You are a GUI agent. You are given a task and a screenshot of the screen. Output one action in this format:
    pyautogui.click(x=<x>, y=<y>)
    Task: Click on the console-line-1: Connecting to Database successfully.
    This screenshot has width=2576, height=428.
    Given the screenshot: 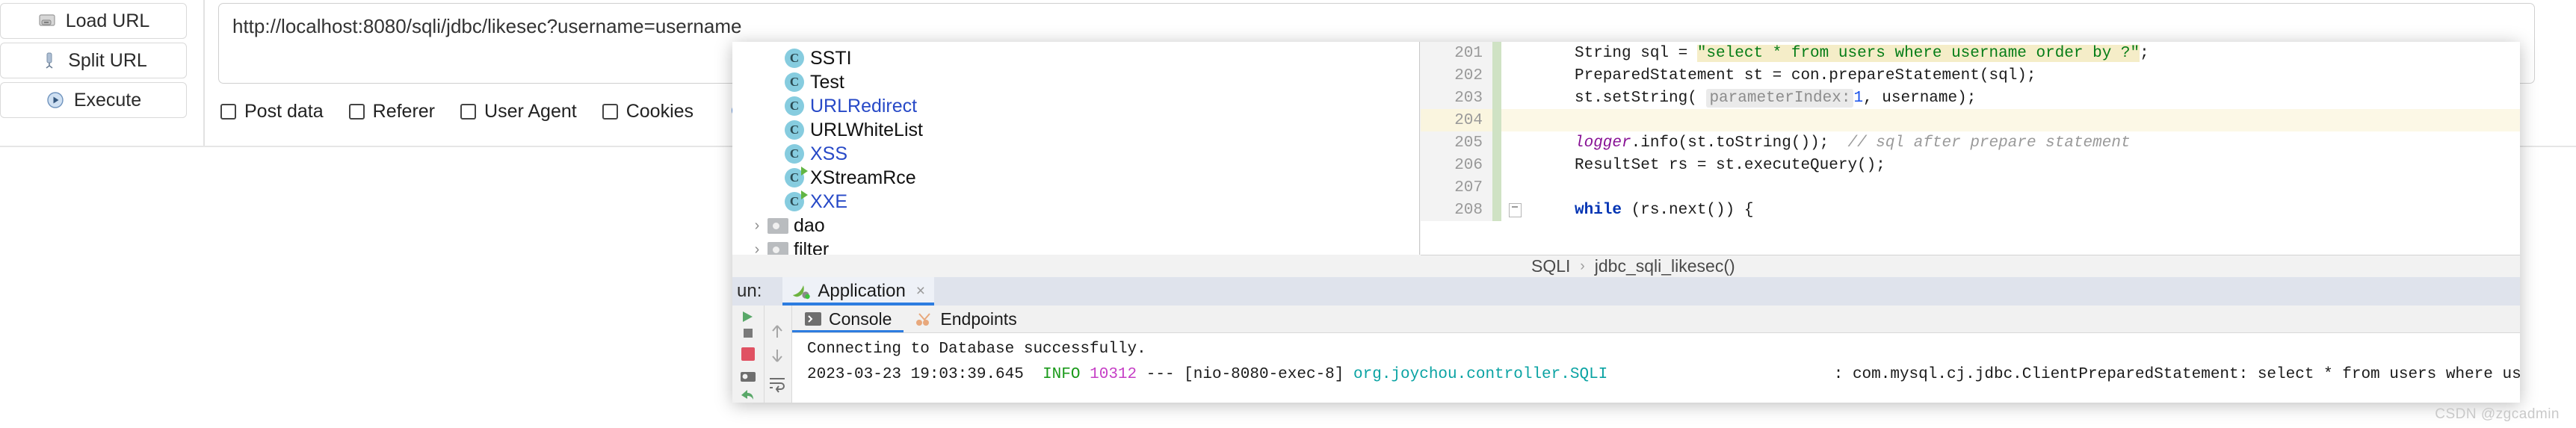 What is the action you would take?
    pyautogui.click(x=1664, y=349)
    